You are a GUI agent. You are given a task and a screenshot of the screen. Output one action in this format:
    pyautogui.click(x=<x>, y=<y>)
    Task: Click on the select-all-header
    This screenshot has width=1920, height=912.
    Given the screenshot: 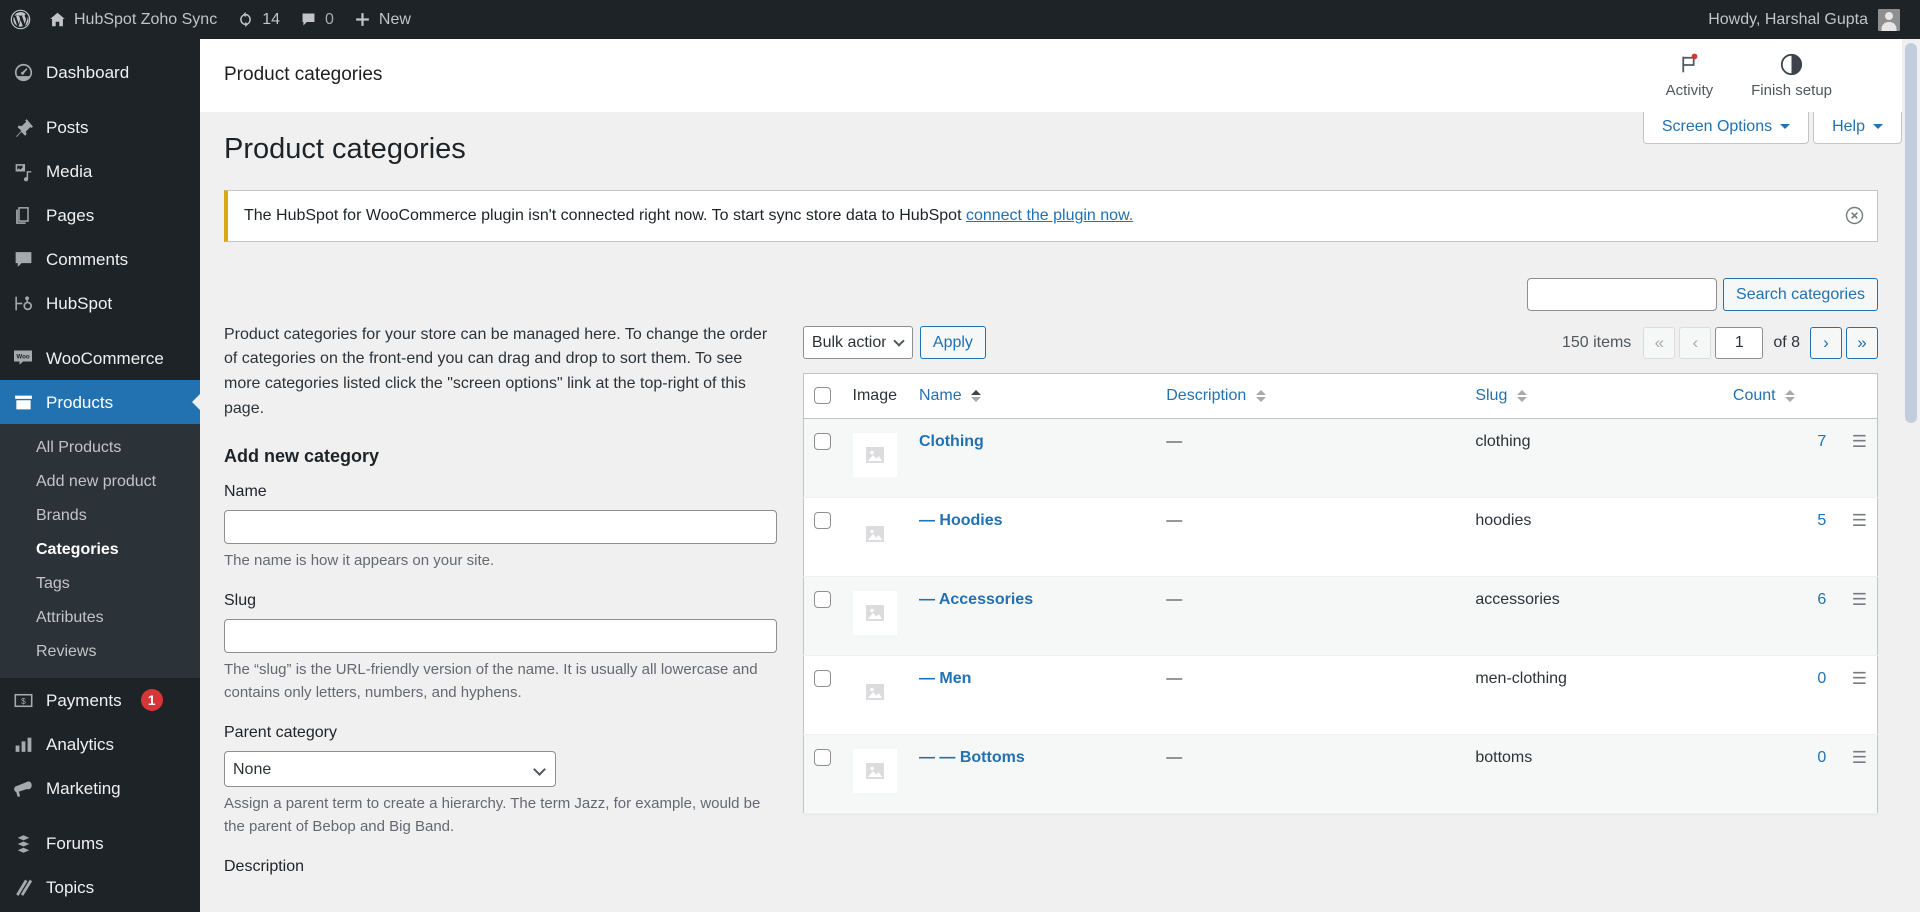 What is the action you would take?
    pyautogui.click(x=823, y=396)
    